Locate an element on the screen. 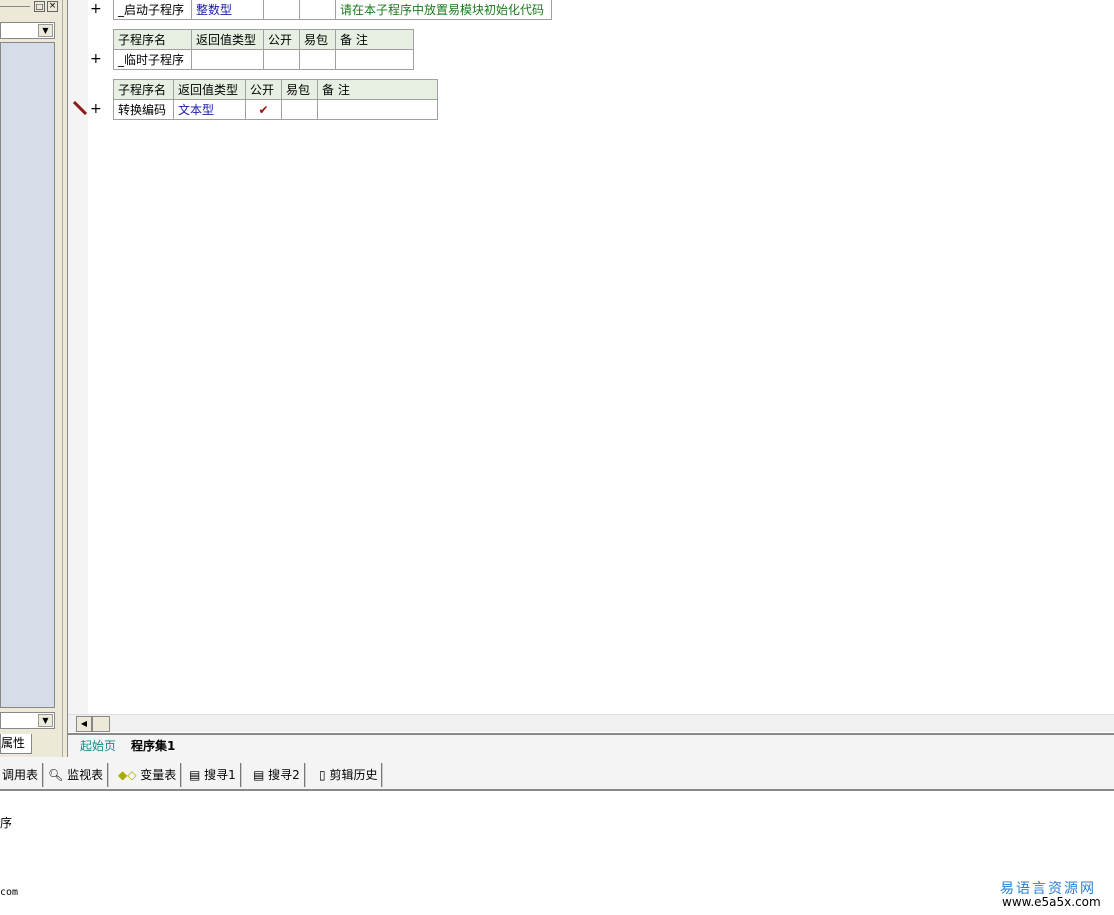 The height and width of the screenshot is (915, 1114). pencil-icon is located at coordinates (80, 108).